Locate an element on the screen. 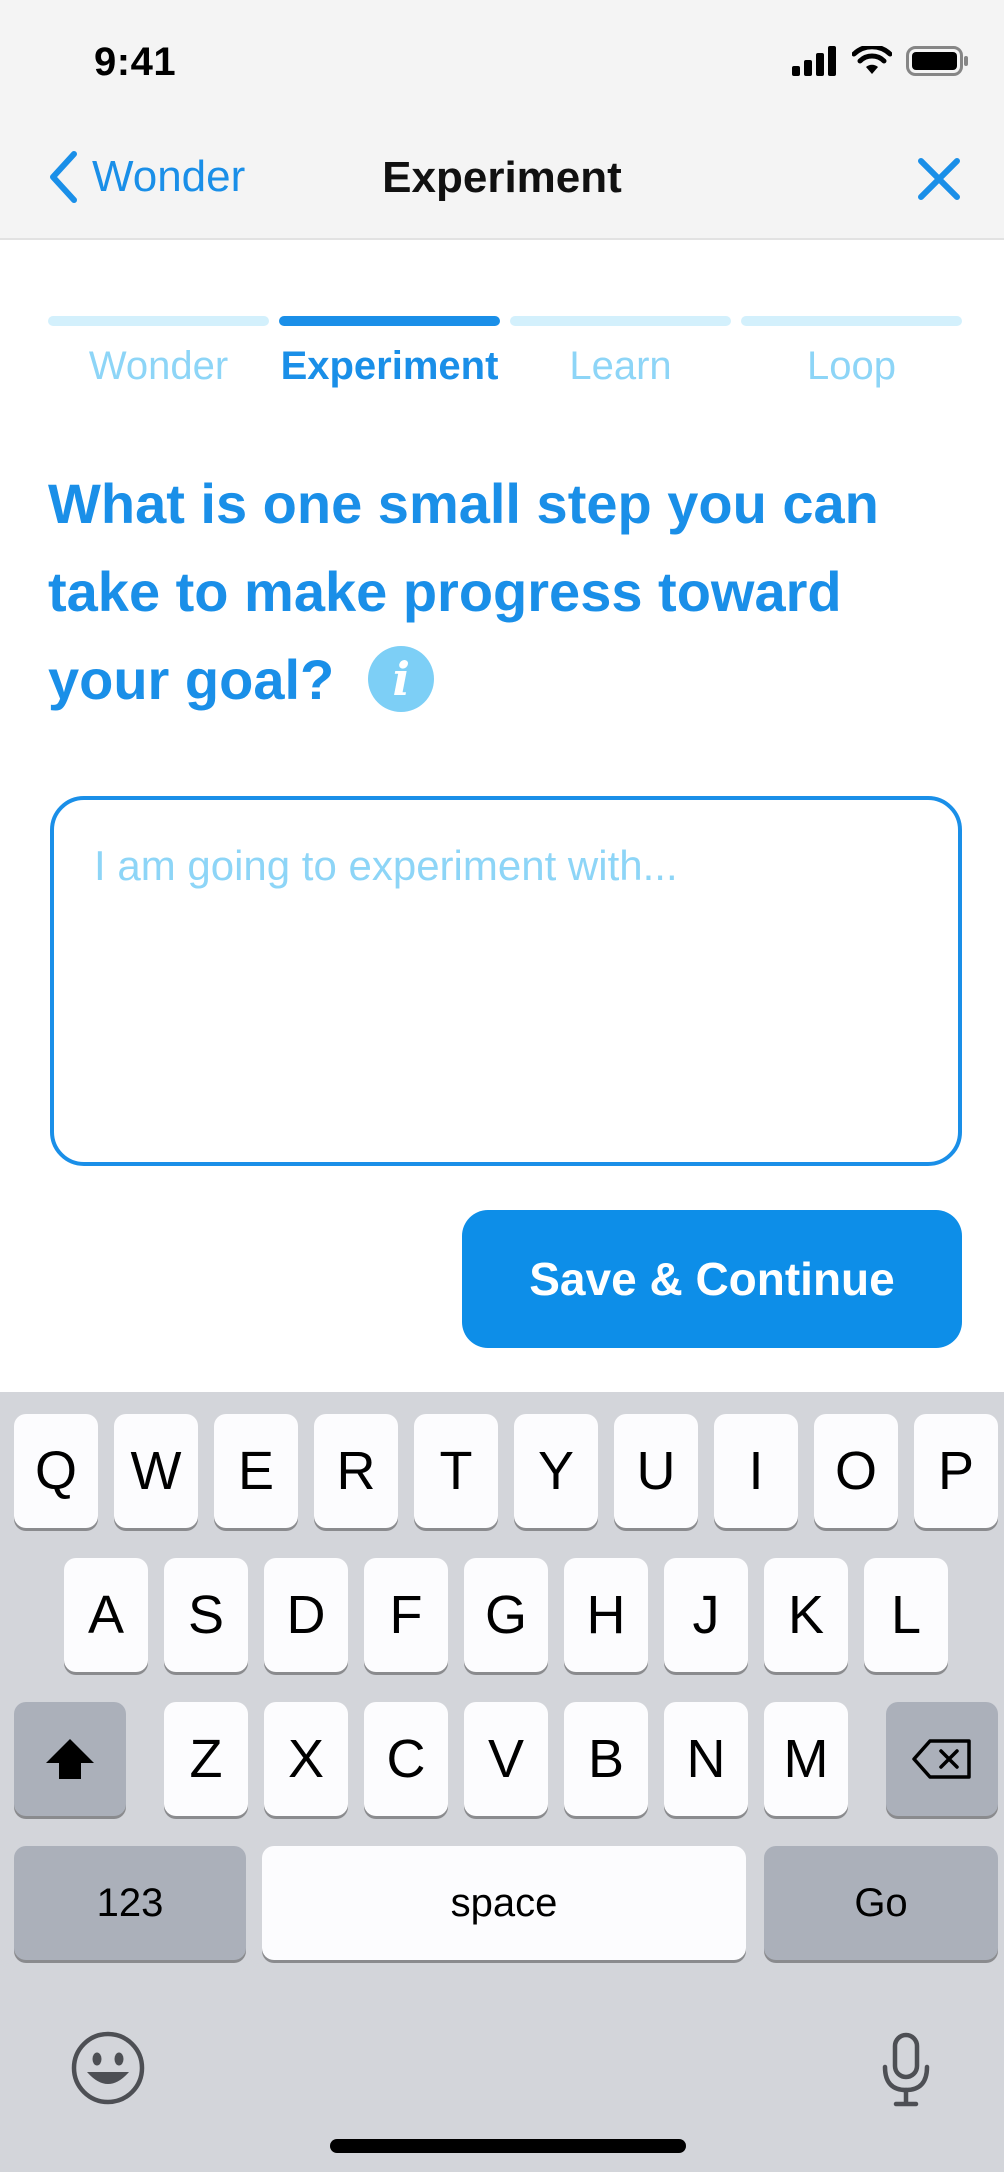 The width and height of the screenshot is (1004, 2172). chevron-left-icon is located at coordinates (63, 177).